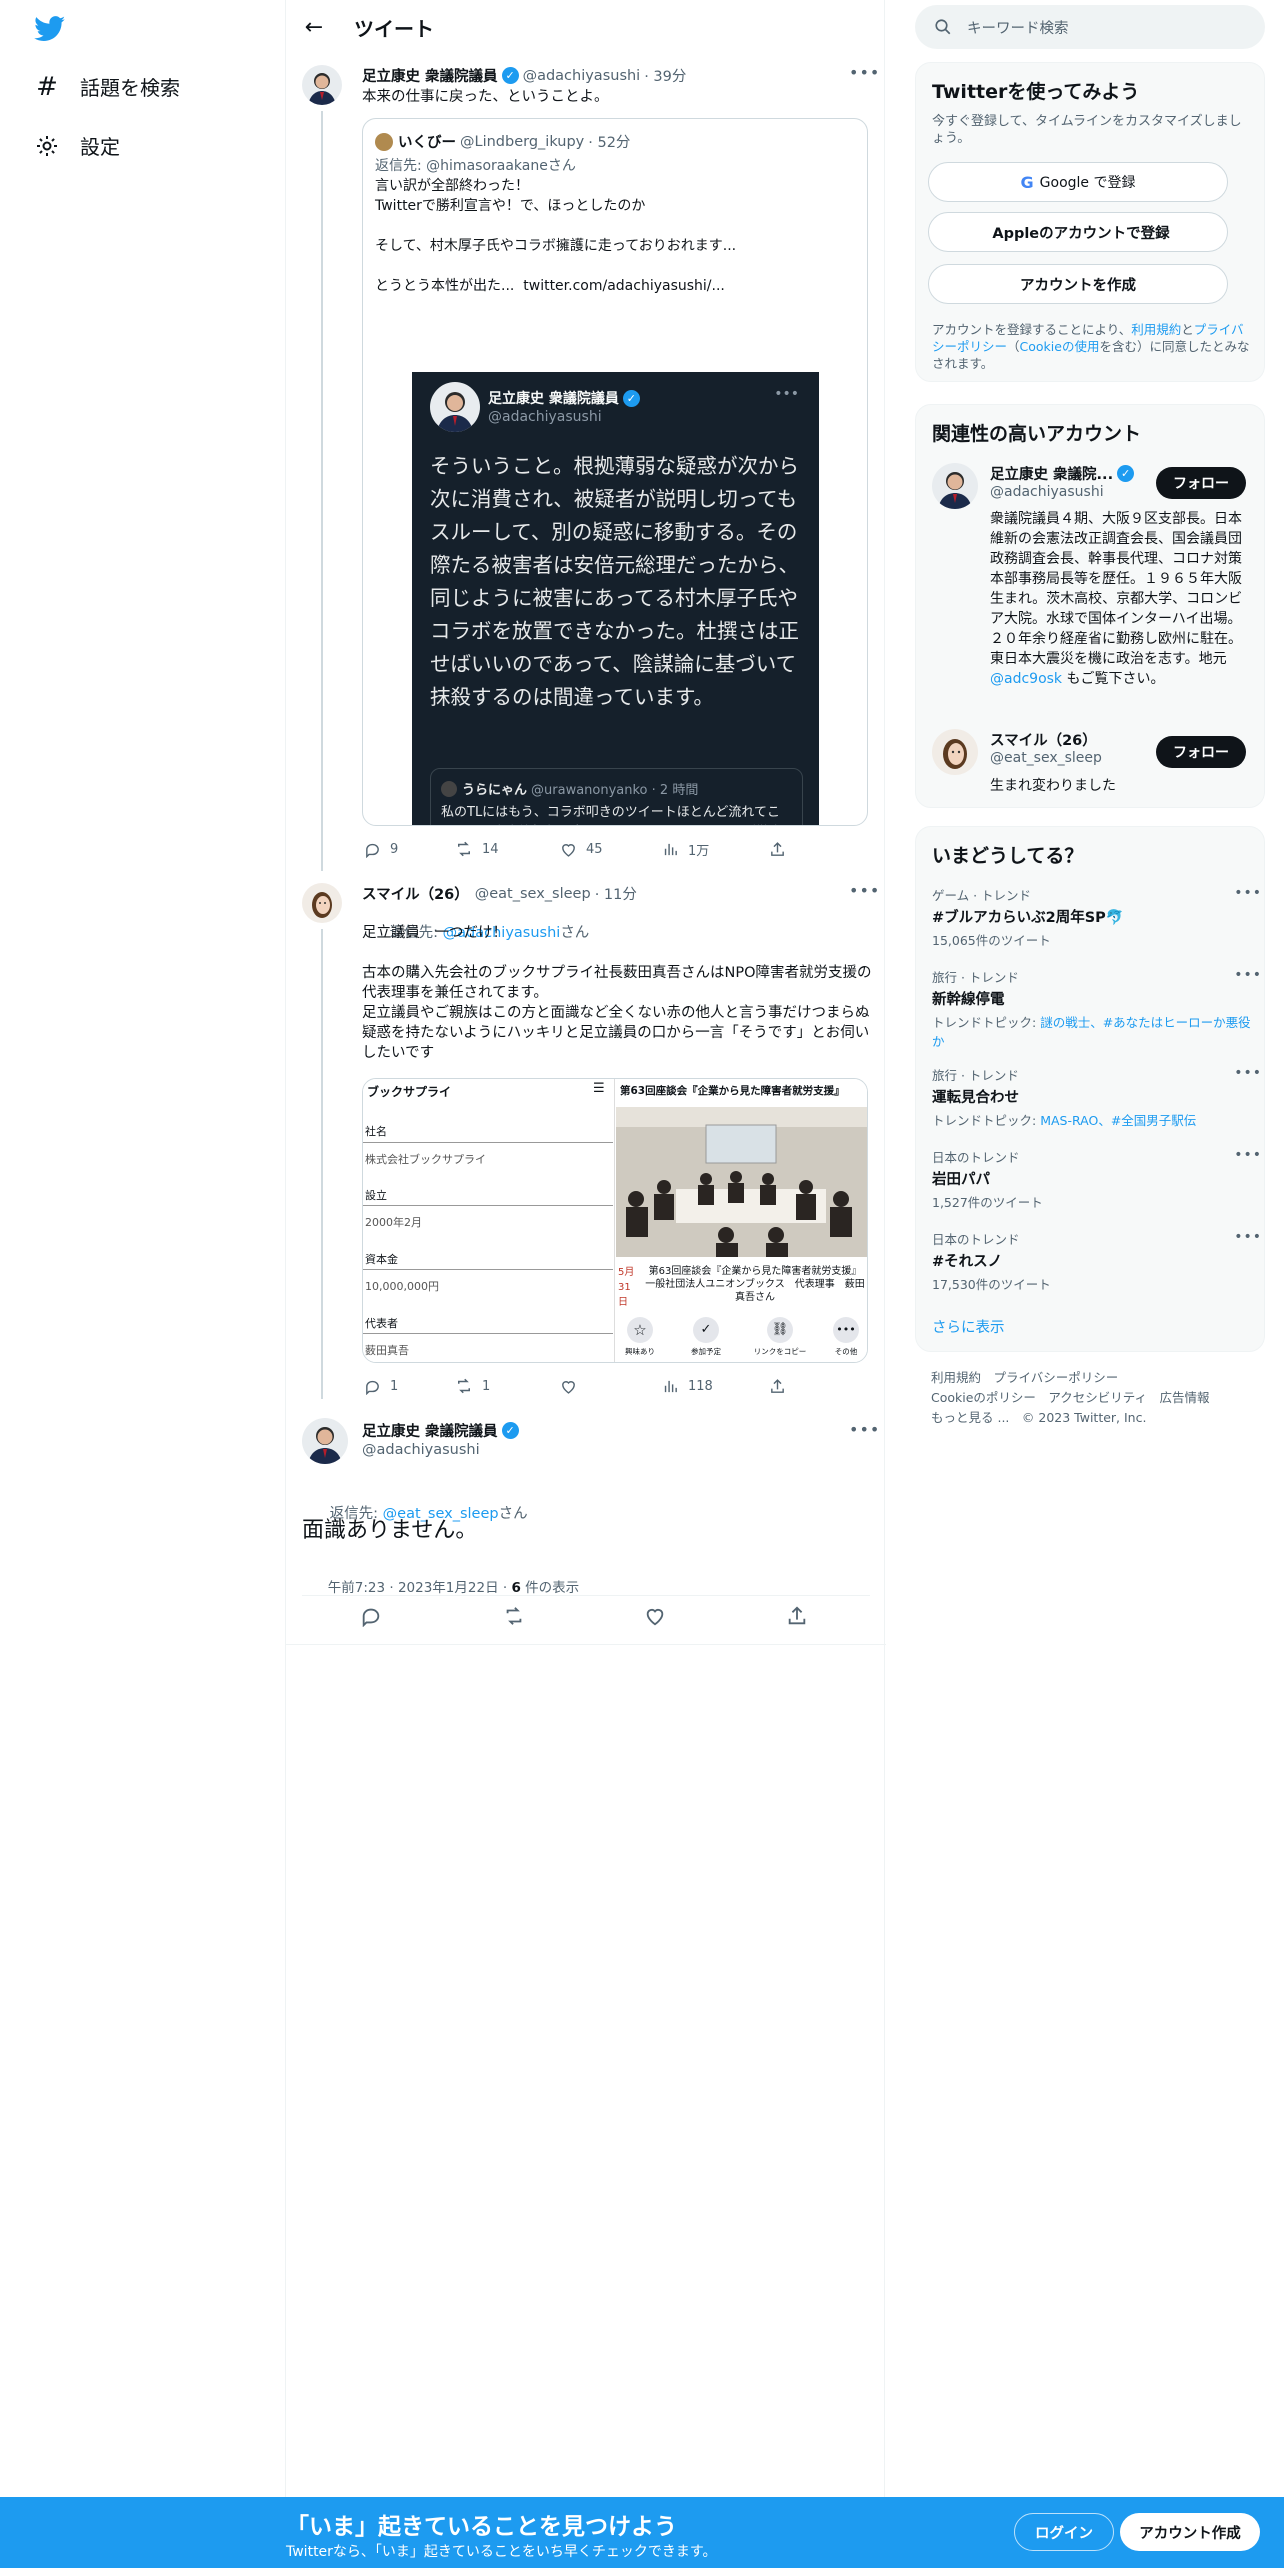 The width and height of the screenshot is (1284, 2568). I want to click on views-button: 1万, so click(684, 849).